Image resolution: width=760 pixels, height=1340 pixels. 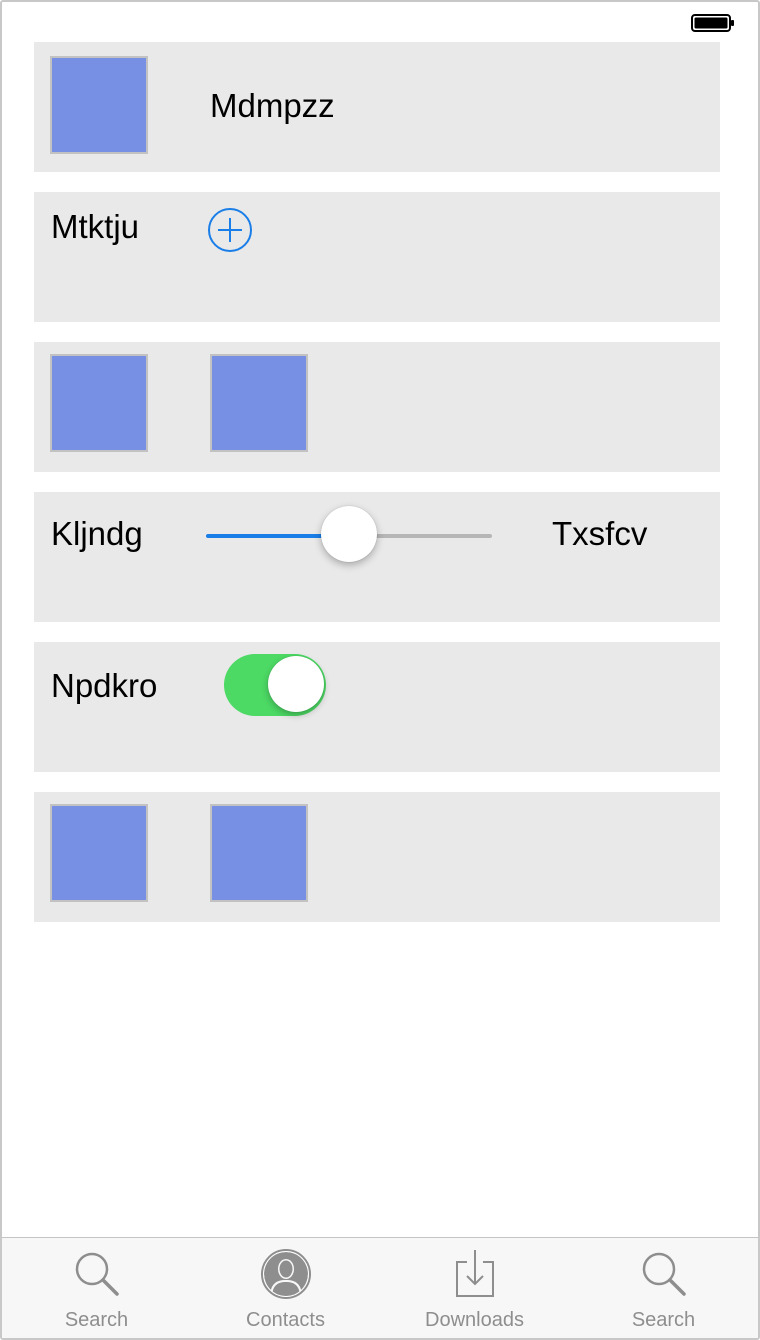 I want to click on battery-full-icon, so click(x=712, y=23).